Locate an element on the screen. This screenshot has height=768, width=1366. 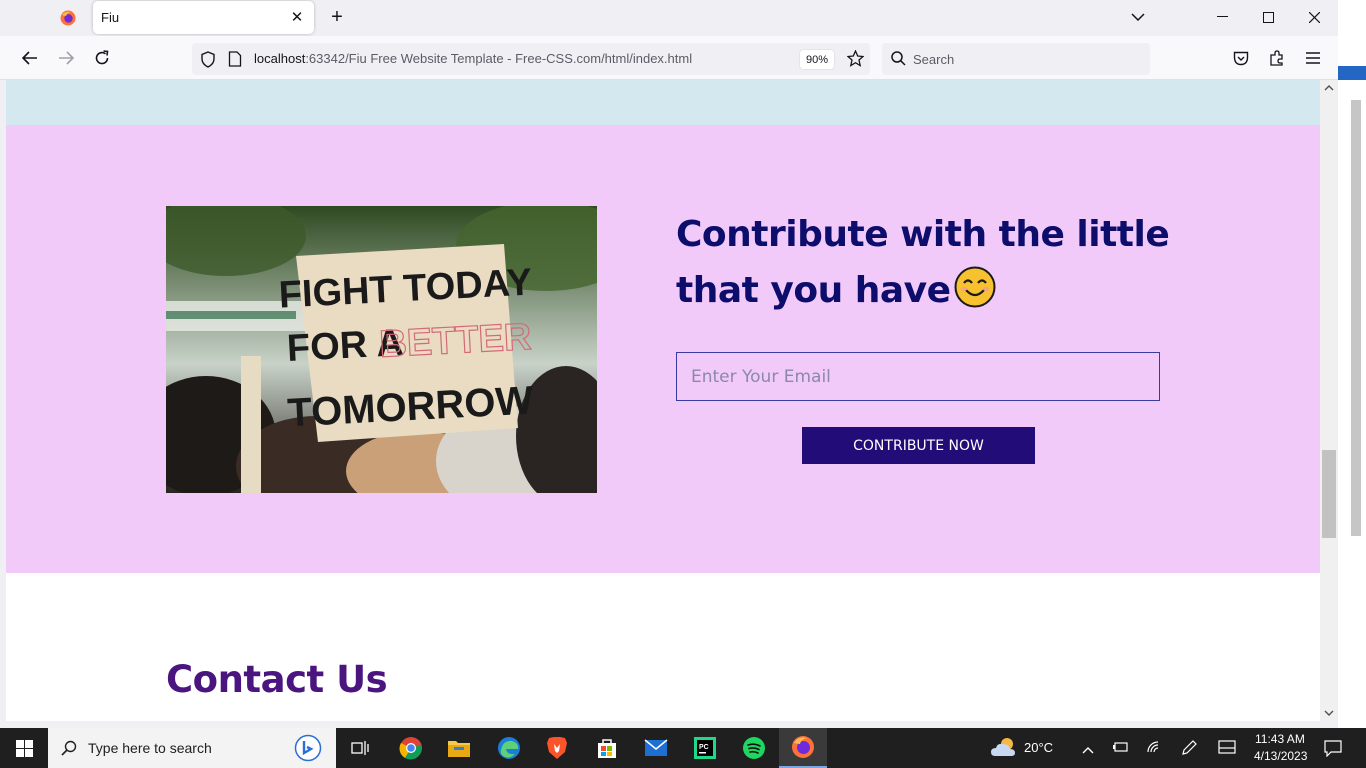
contribute-heading: Contribute with the little that you have is located at coordinates (936, 266).